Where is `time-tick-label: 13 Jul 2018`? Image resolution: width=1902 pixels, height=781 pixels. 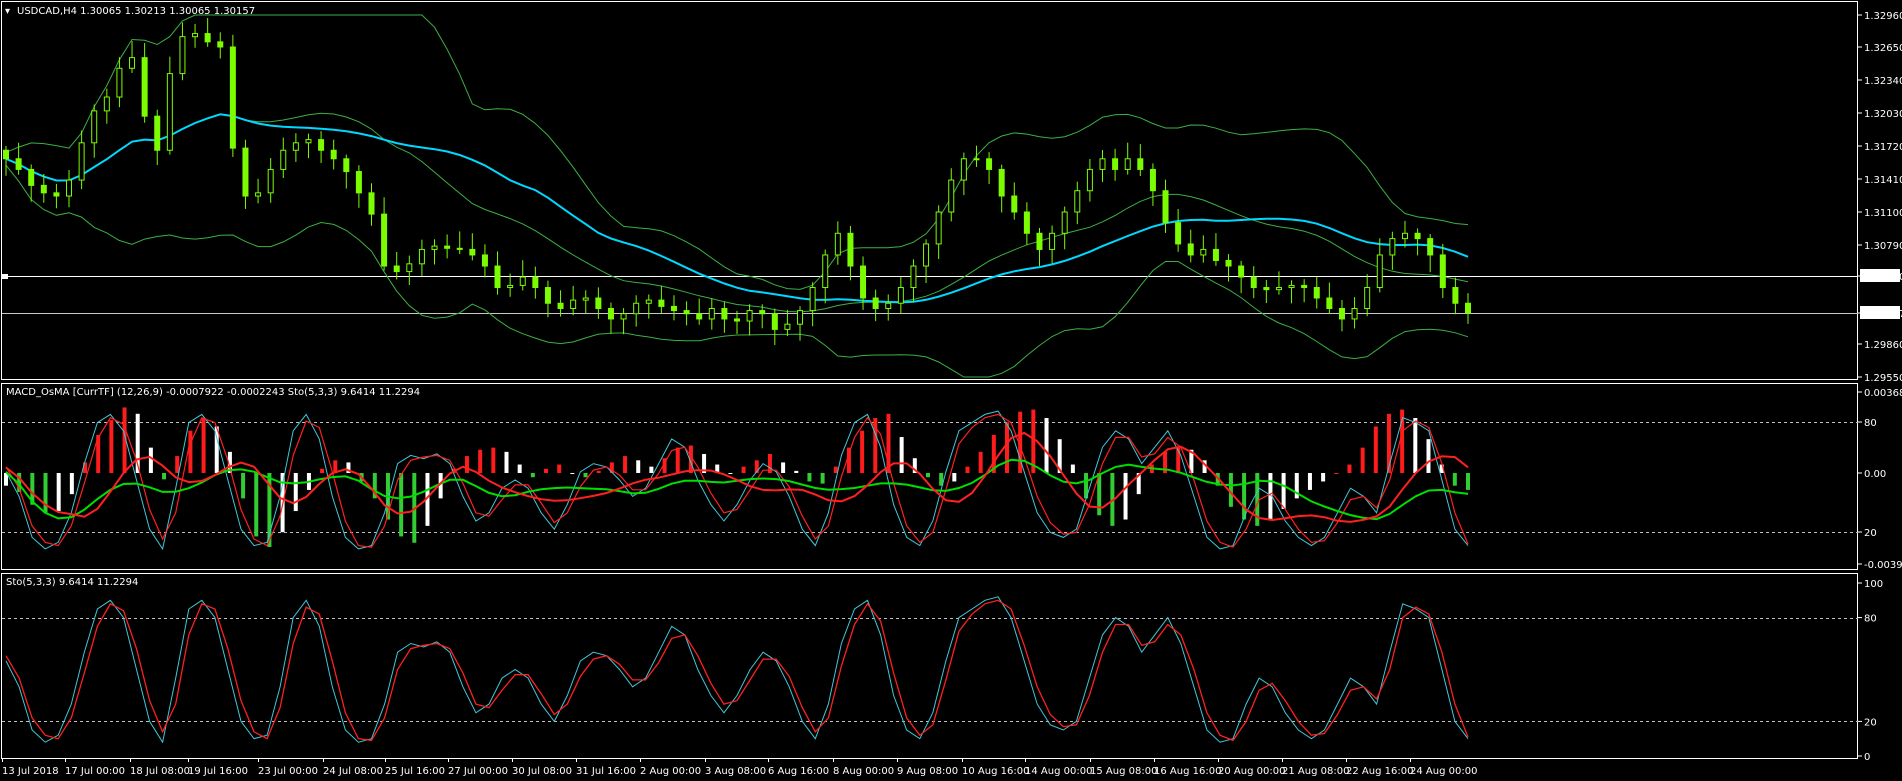
time-tick-label: 13 Jul 2018 is located at coordinates (30, 771).